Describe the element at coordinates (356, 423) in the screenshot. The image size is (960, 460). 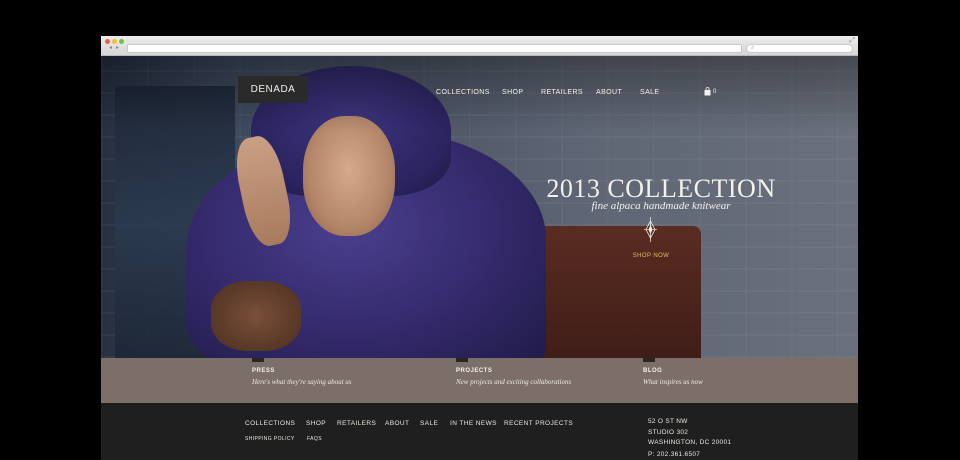
I see `footer-link-retailers: RETAILERS` at that location.